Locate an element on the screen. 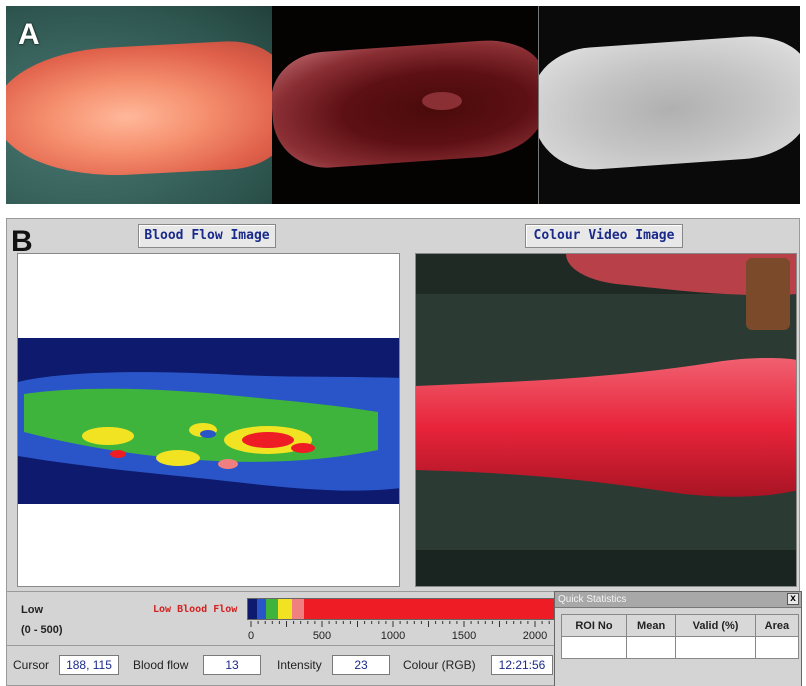 The width and height of the screenshot is (806, 686). cursor-label: Cursor is located at coordinates (31, 665).